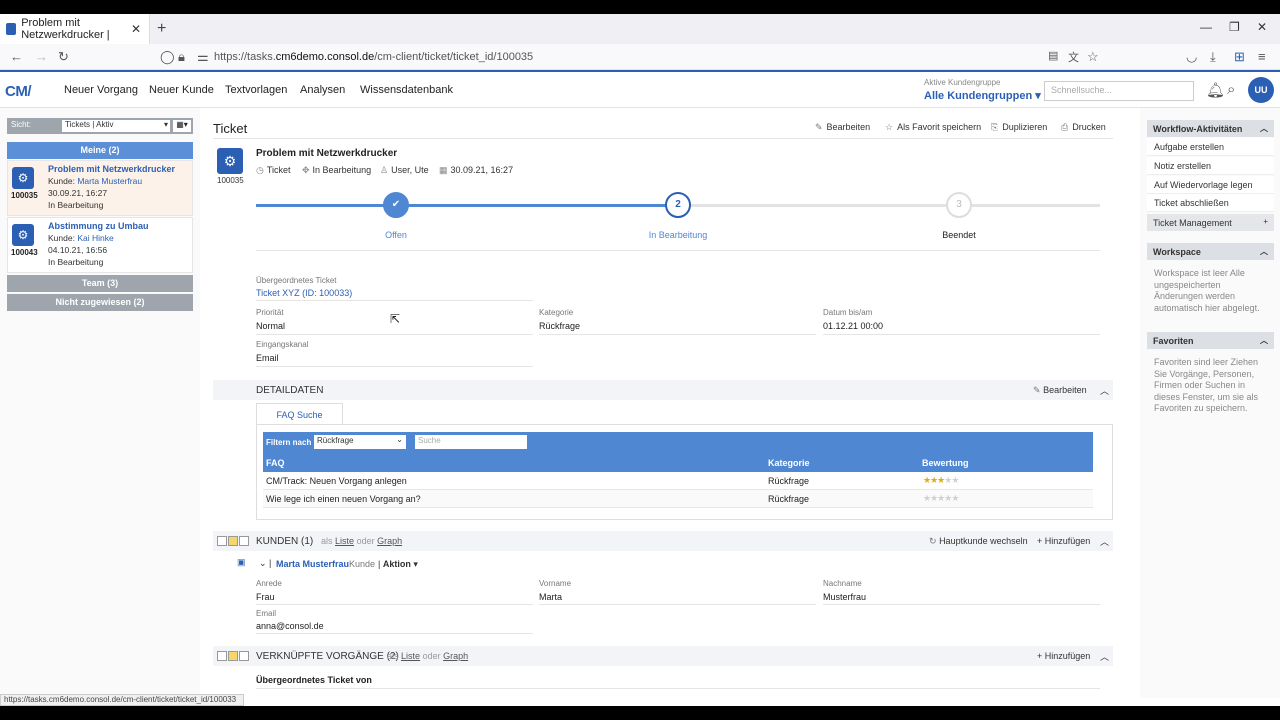 Image resolution: width=1280 pixels, height=720 pixels. What do you see at coordinates (282, 344) in the screenshot?
I see `channel-label: Eingangskanal` at bounding box center [282, 344].